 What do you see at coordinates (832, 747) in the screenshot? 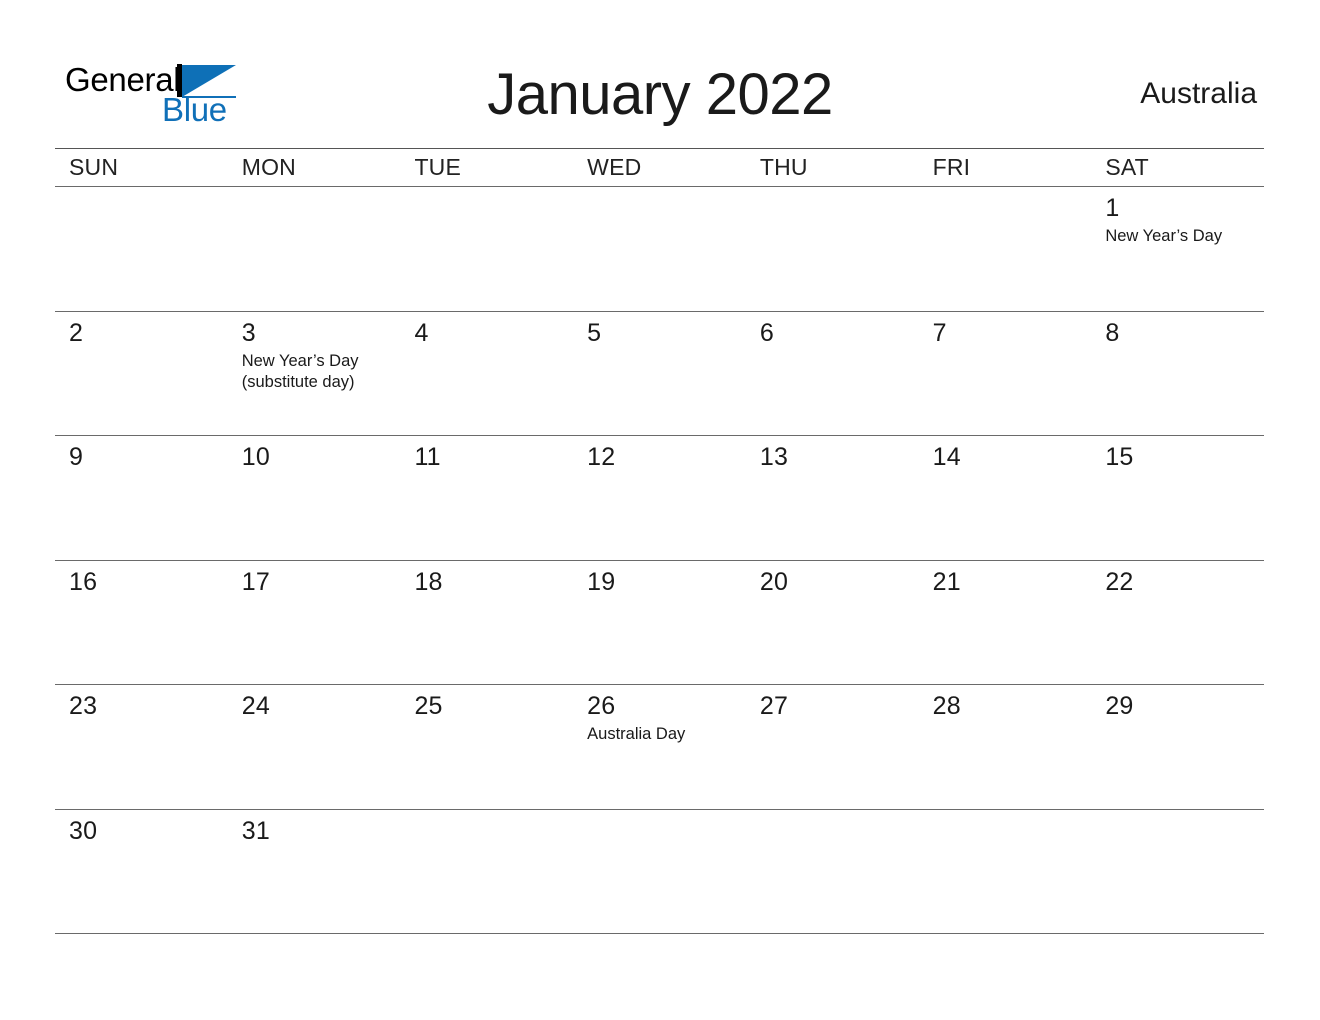
I see `calendar-day-cell: 27` at bounding box center [832, 747].